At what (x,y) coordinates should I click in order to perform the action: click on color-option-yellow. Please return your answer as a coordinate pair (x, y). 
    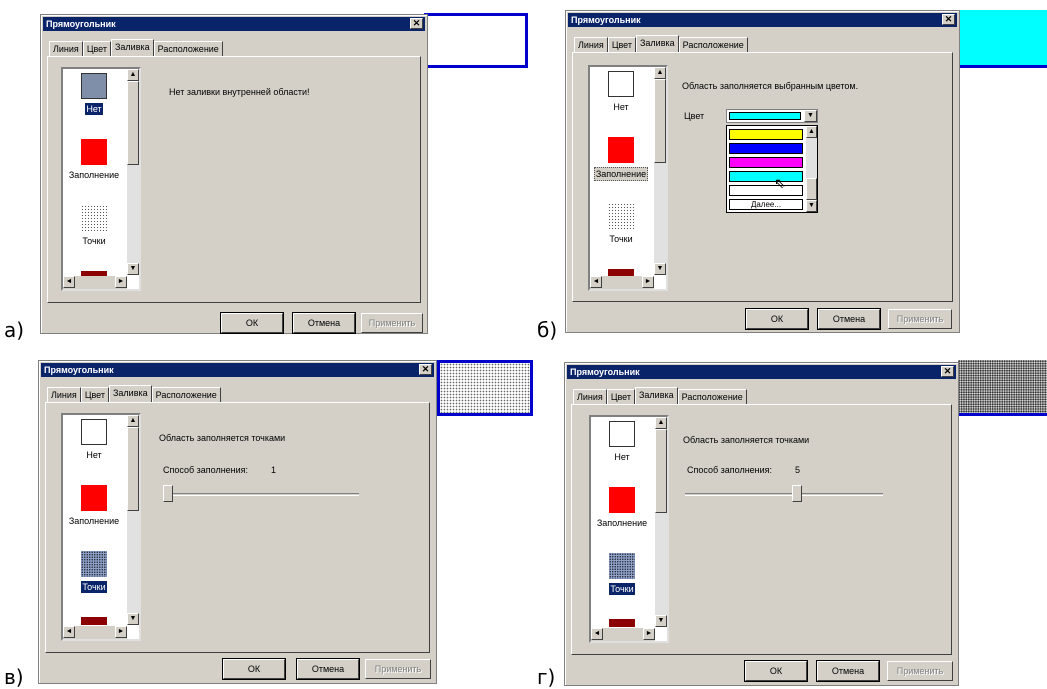
    Looking at the image, I should click on (766, 134).